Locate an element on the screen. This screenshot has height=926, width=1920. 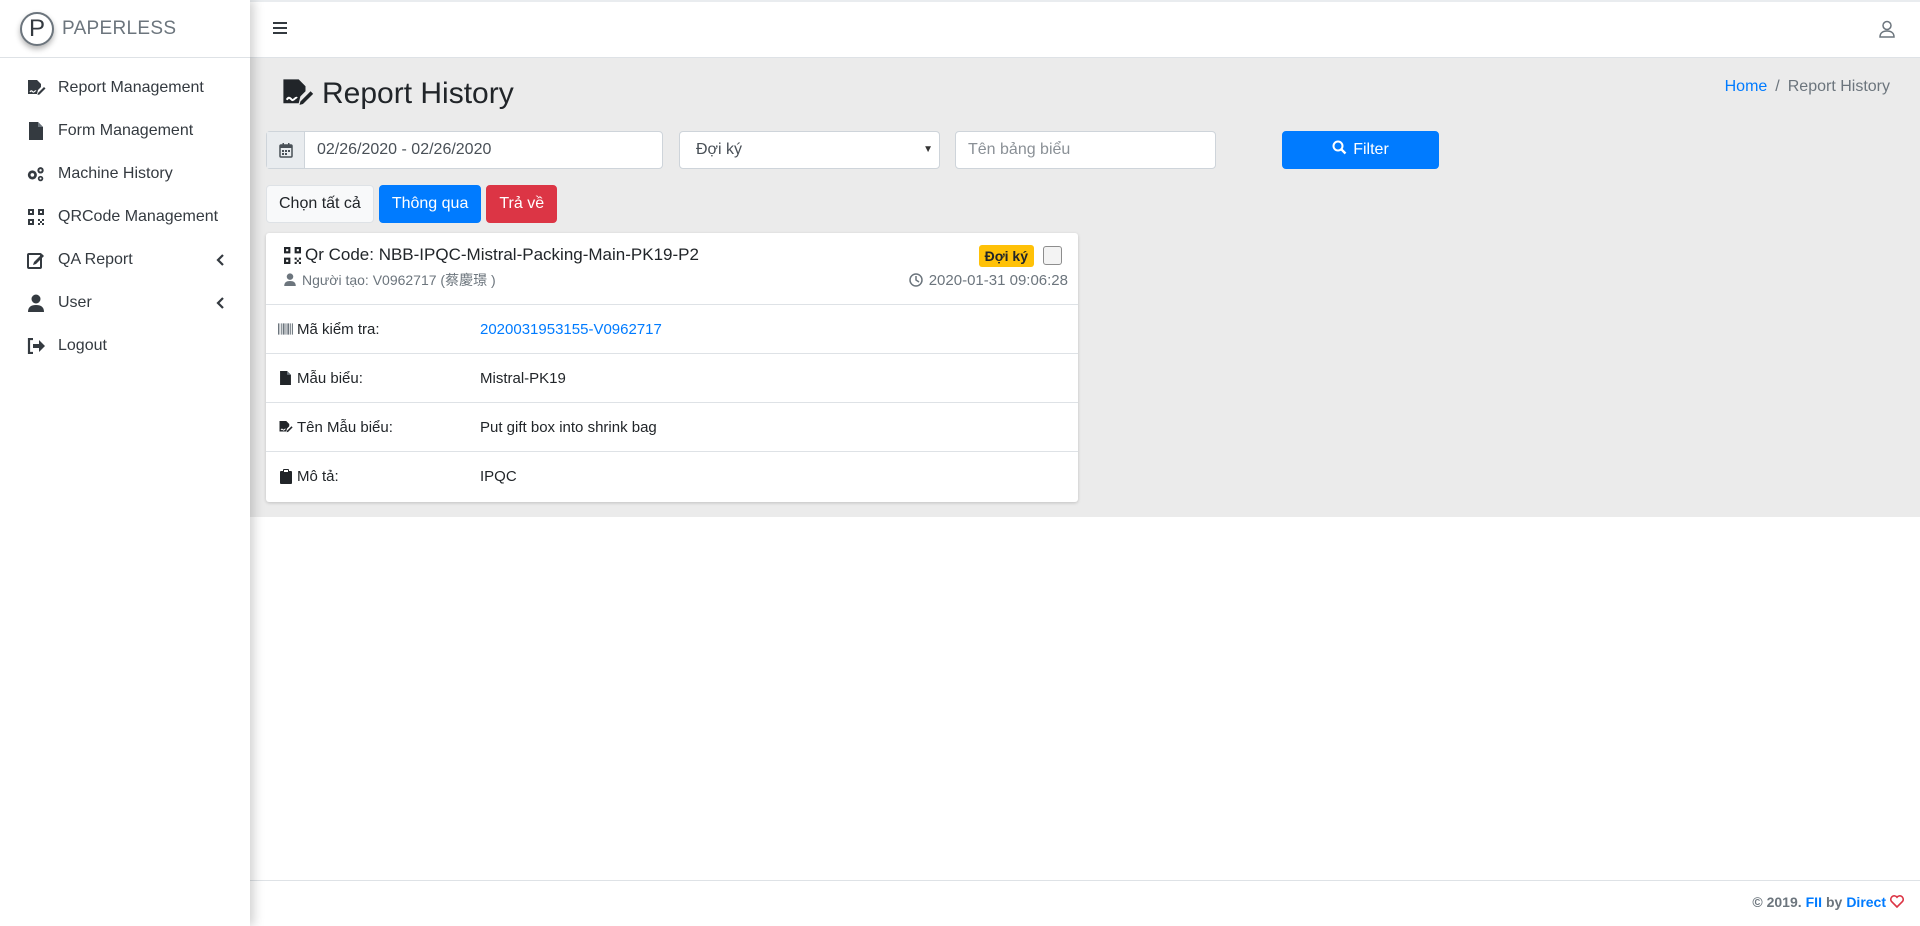
barcode-icon is located at coordinates (285, 329).